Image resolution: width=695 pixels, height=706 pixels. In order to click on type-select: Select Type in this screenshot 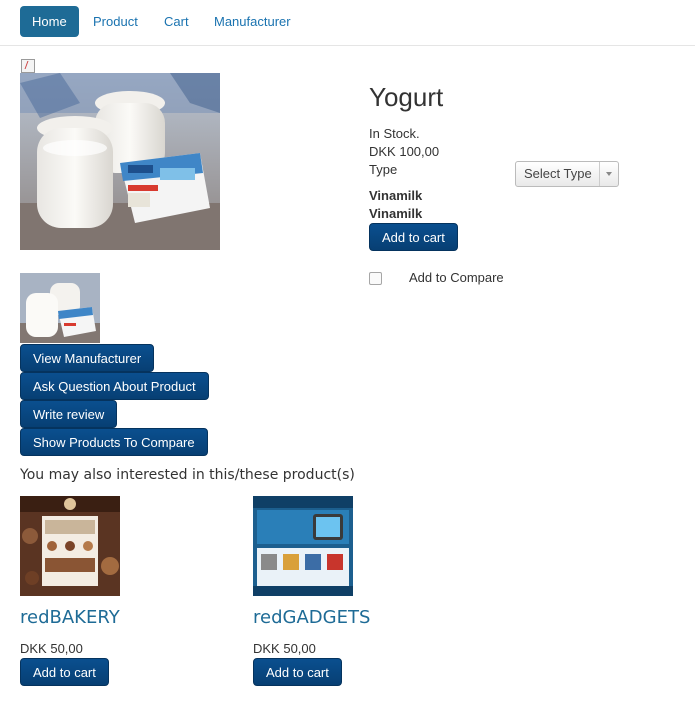, I will do `click(567, 174)`.